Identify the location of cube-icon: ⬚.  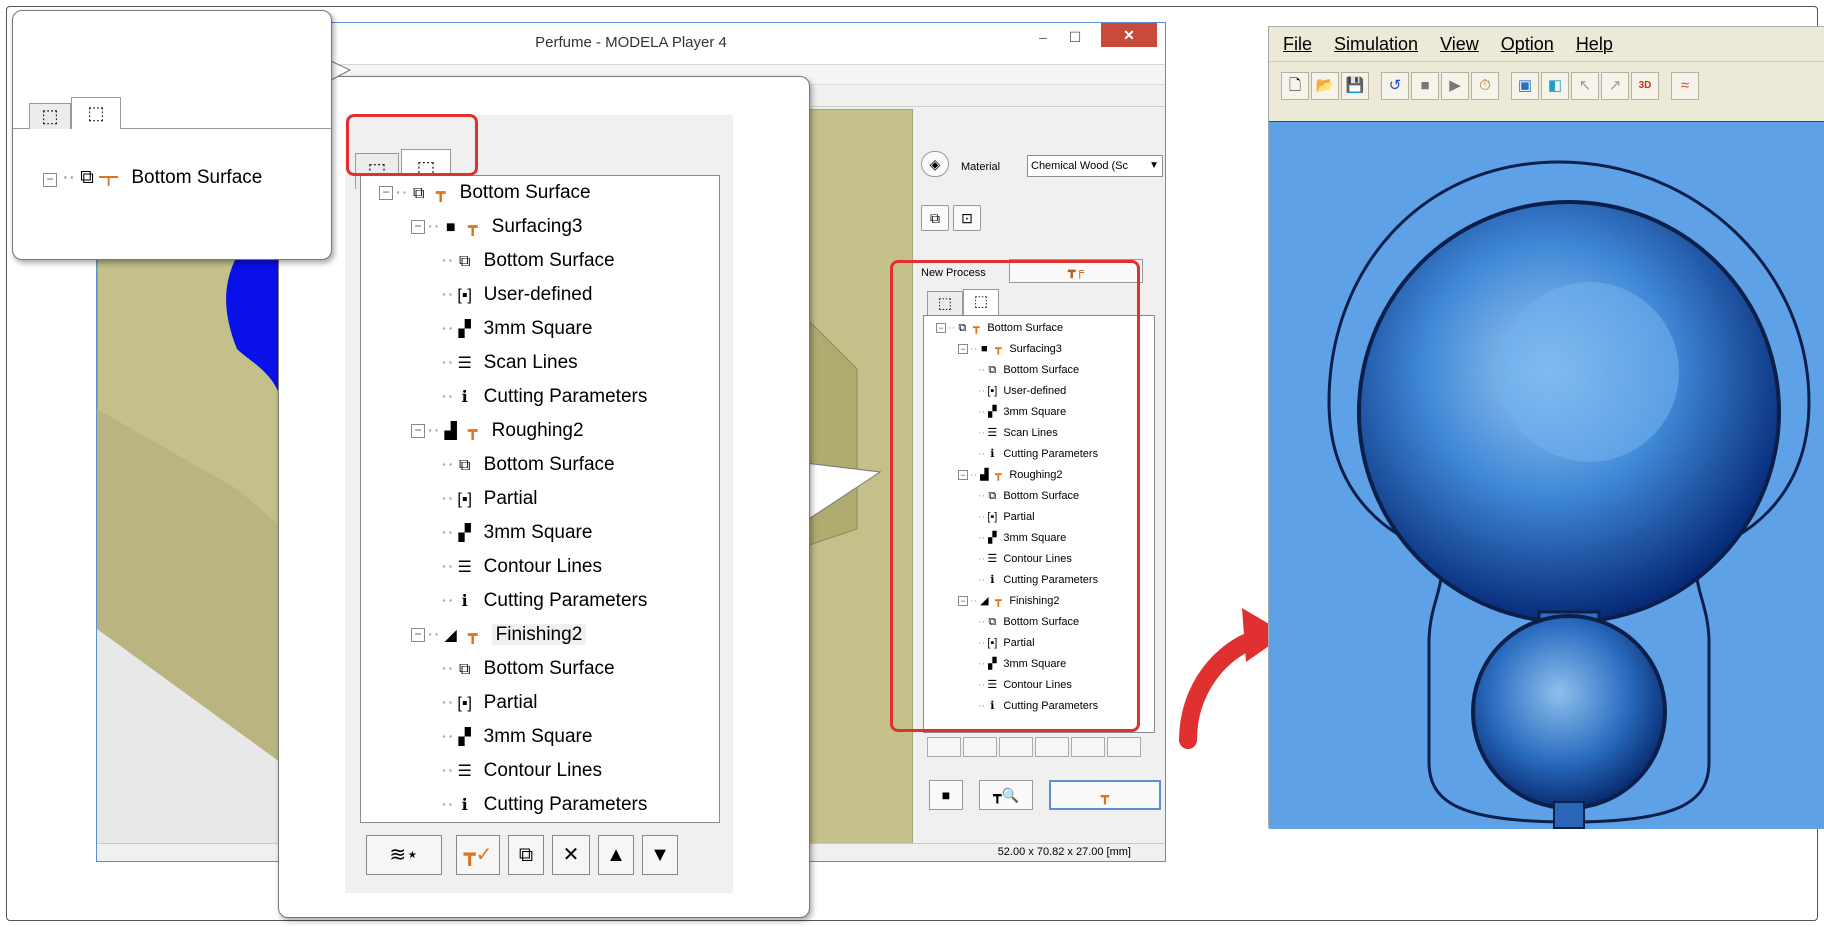
(50, 116).